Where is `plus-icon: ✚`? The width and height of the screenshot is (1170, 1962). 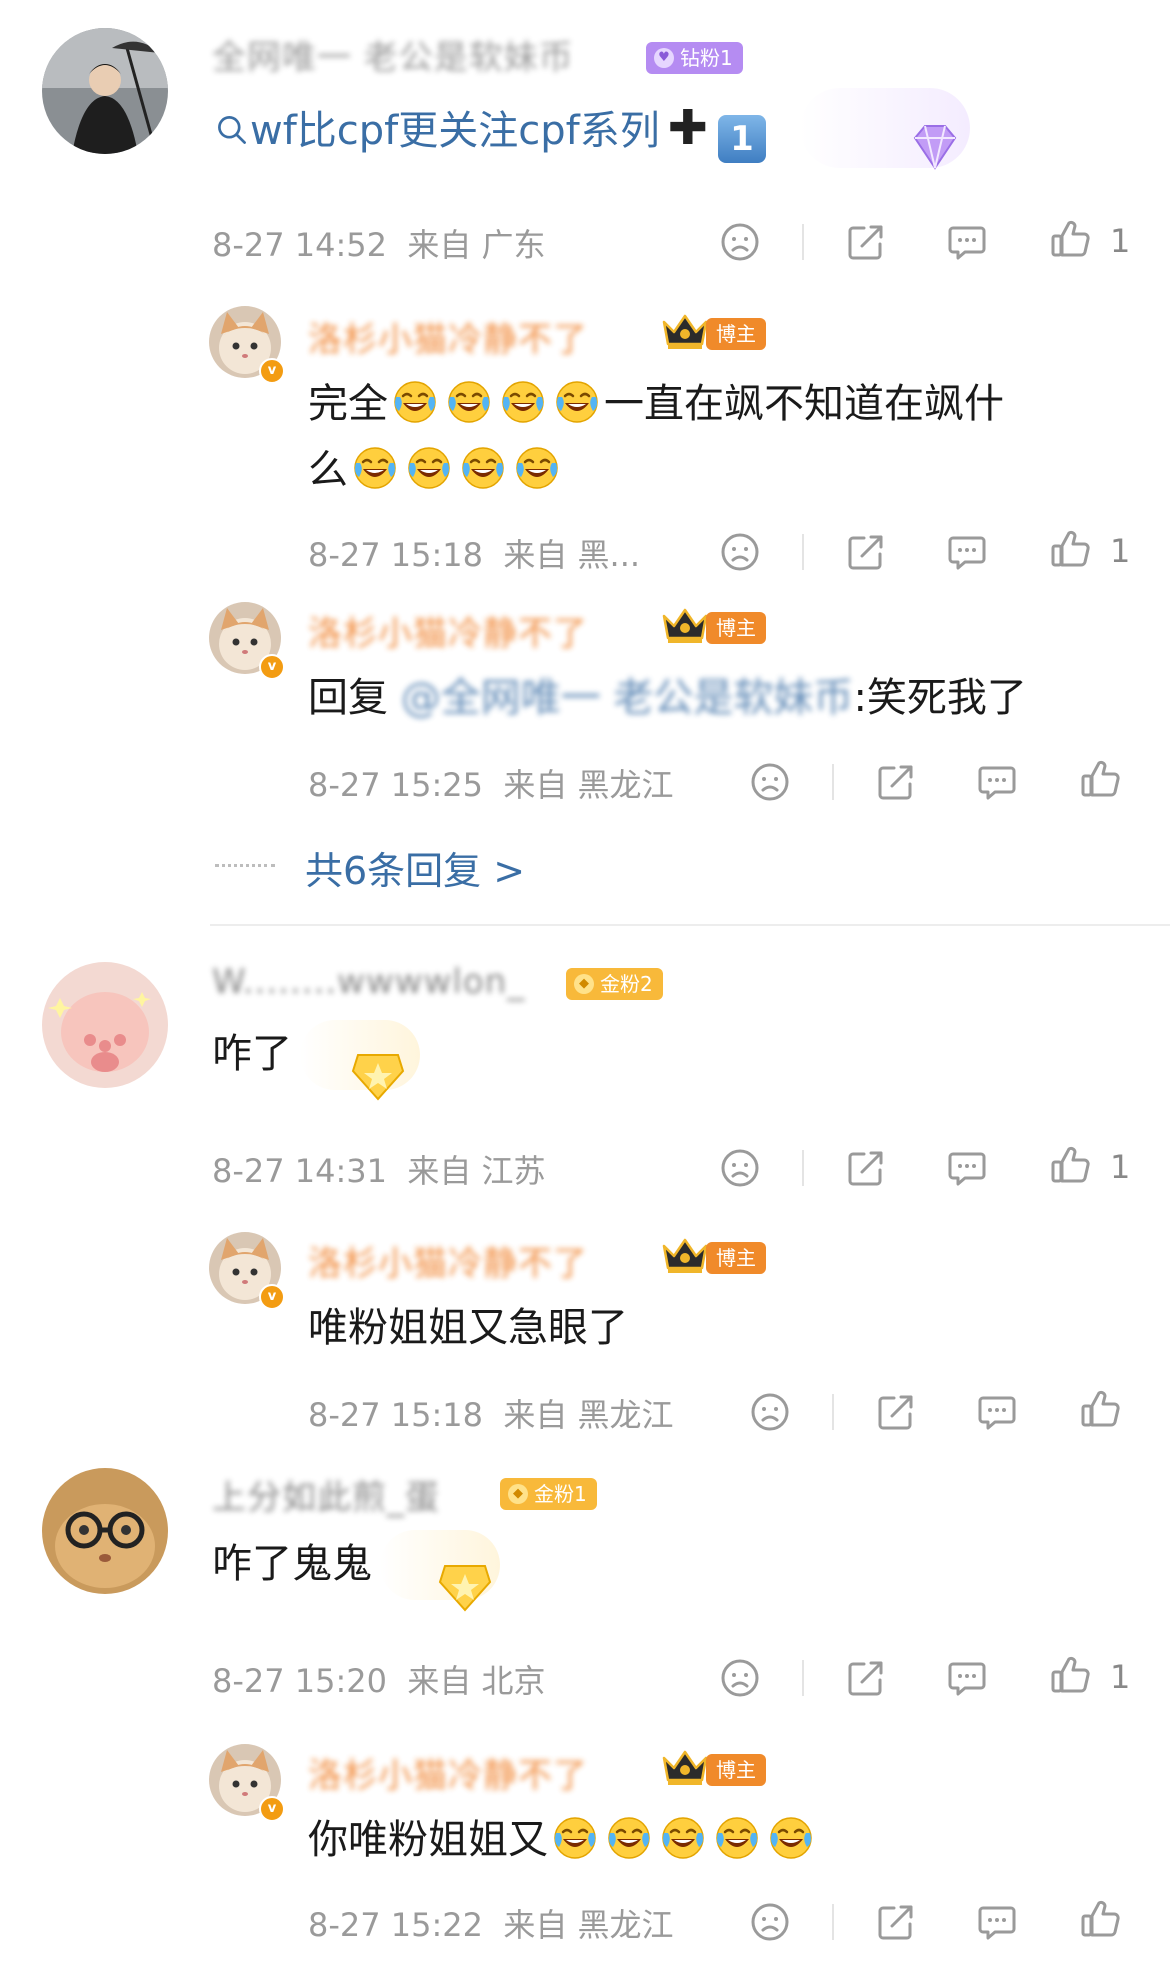 plus-icon: ✚ is located at coordinates (687, 128).